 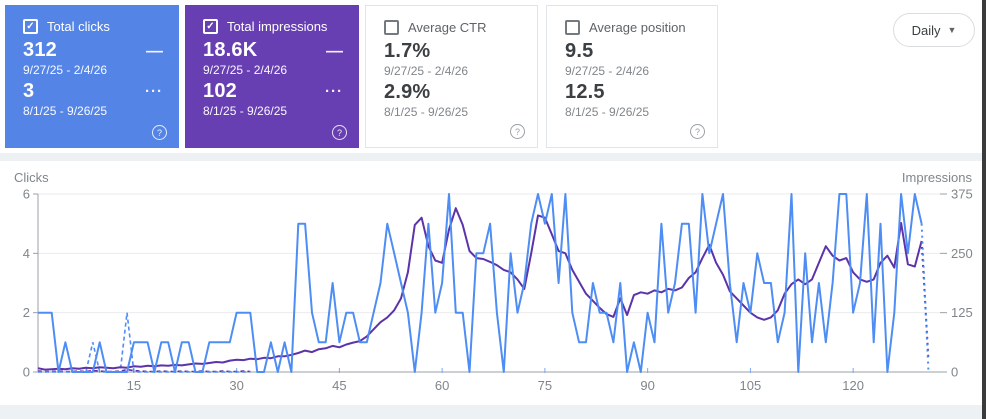 What do you see at coordinates (751, 385) in the screenshot?
I see `x-axis-tick-label: 105` at bounding box center [751, 385].